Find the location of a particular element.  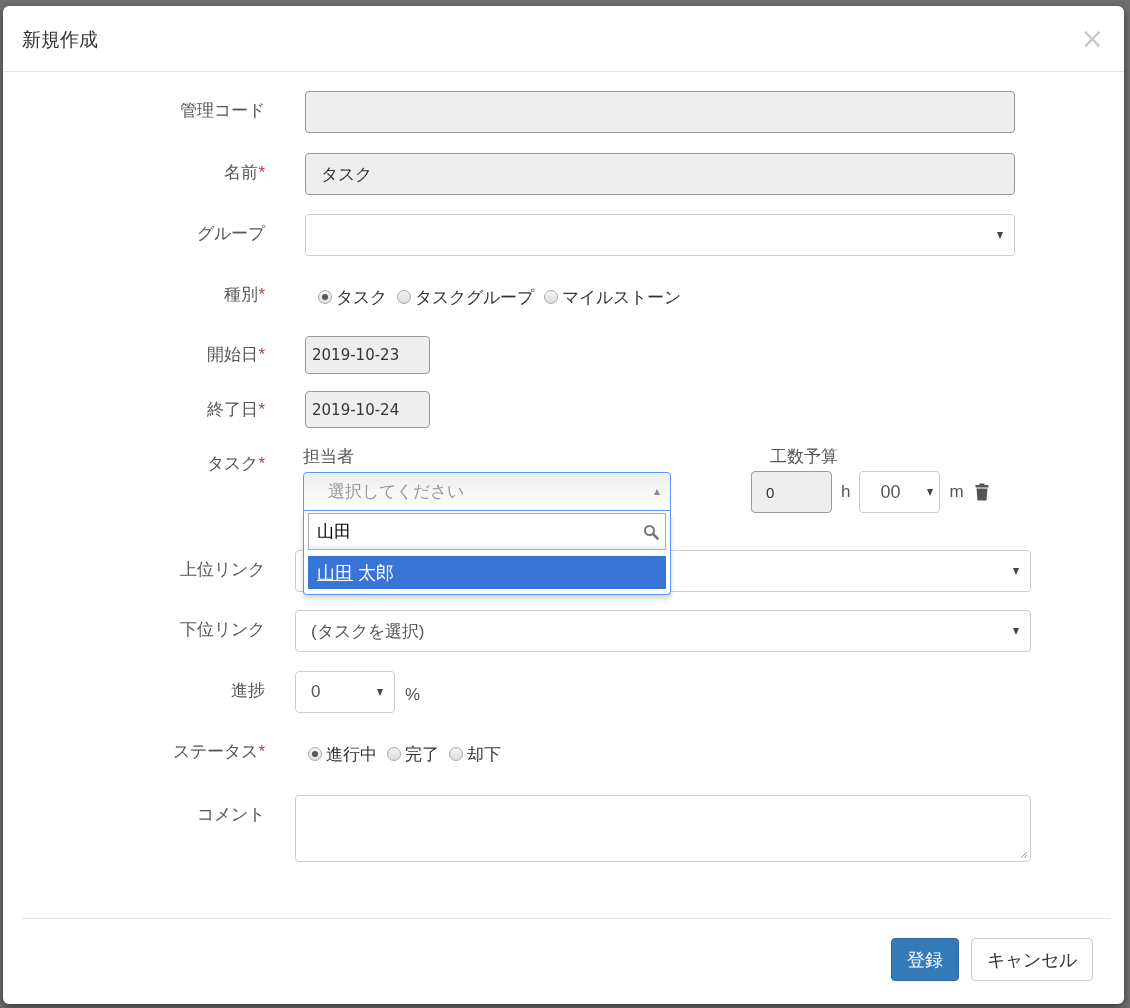

cancel-button: キャンセル is located at coordinates (1032, 959).